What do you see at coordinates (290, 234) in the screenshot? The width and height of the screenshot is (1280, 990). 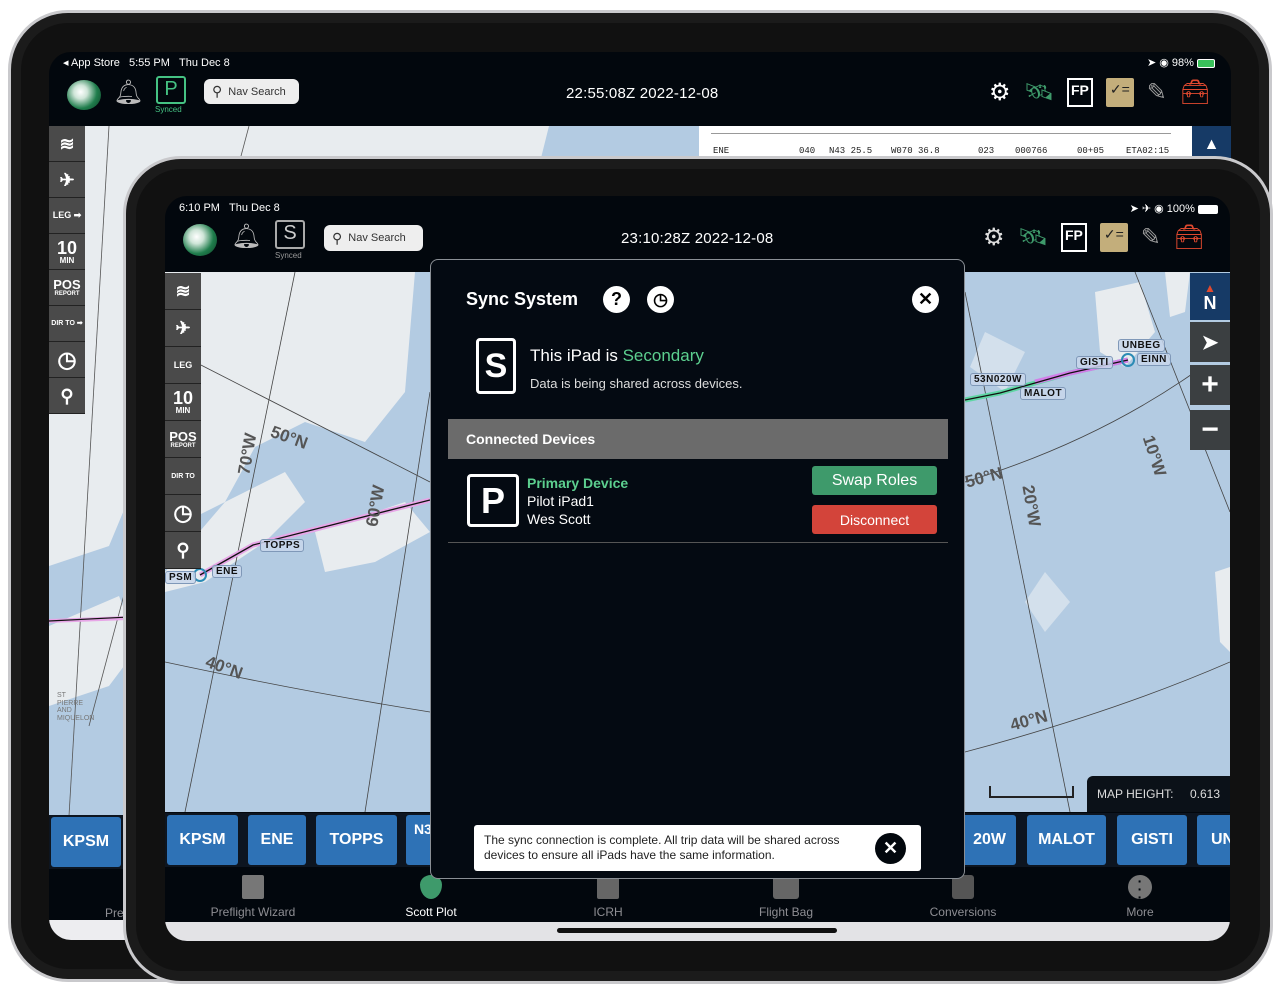 I see `sync-status-button: S` at bounding box center [290, 234].